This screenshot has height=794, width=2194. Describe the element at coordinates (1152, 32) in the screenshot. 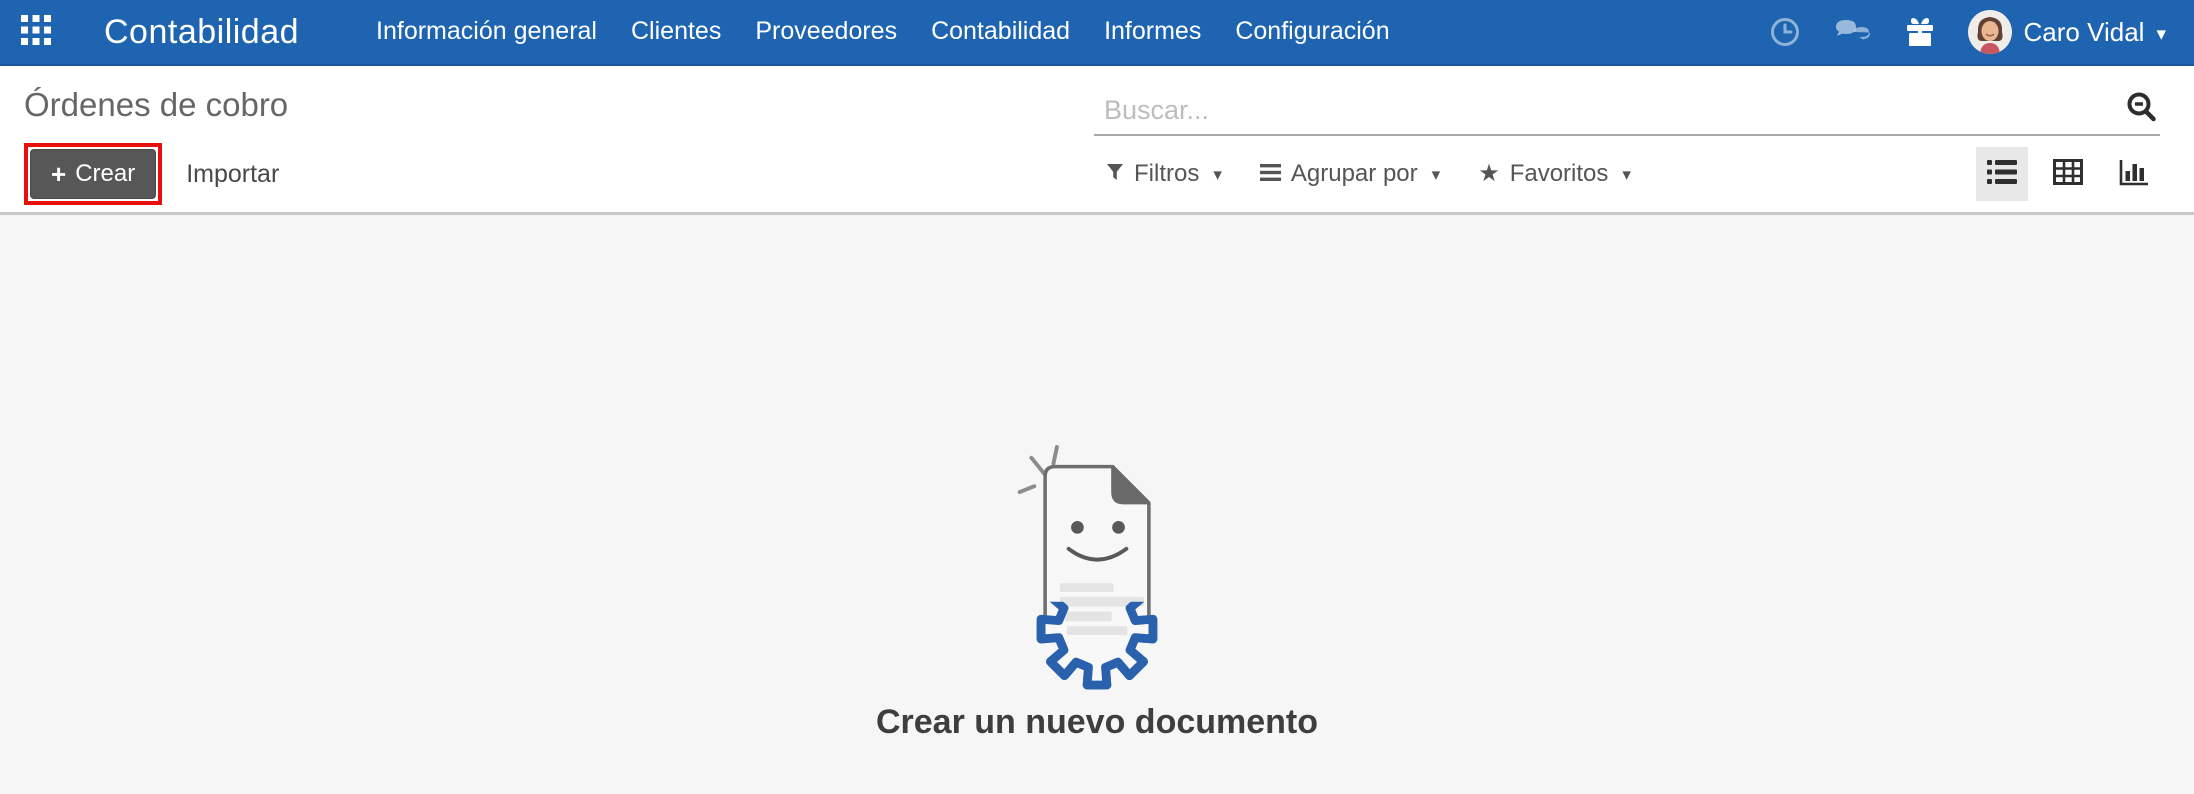

I see `menu-item-informes: Informes` at that location.